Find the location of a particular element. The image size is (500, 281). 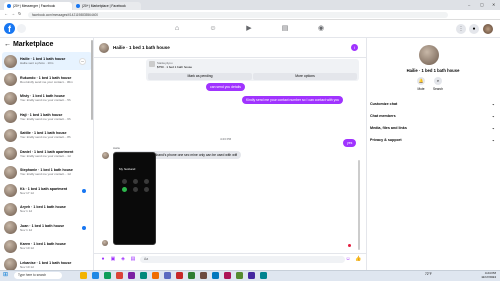

more-options-icon: ··· is located at coordinates (82, 61).